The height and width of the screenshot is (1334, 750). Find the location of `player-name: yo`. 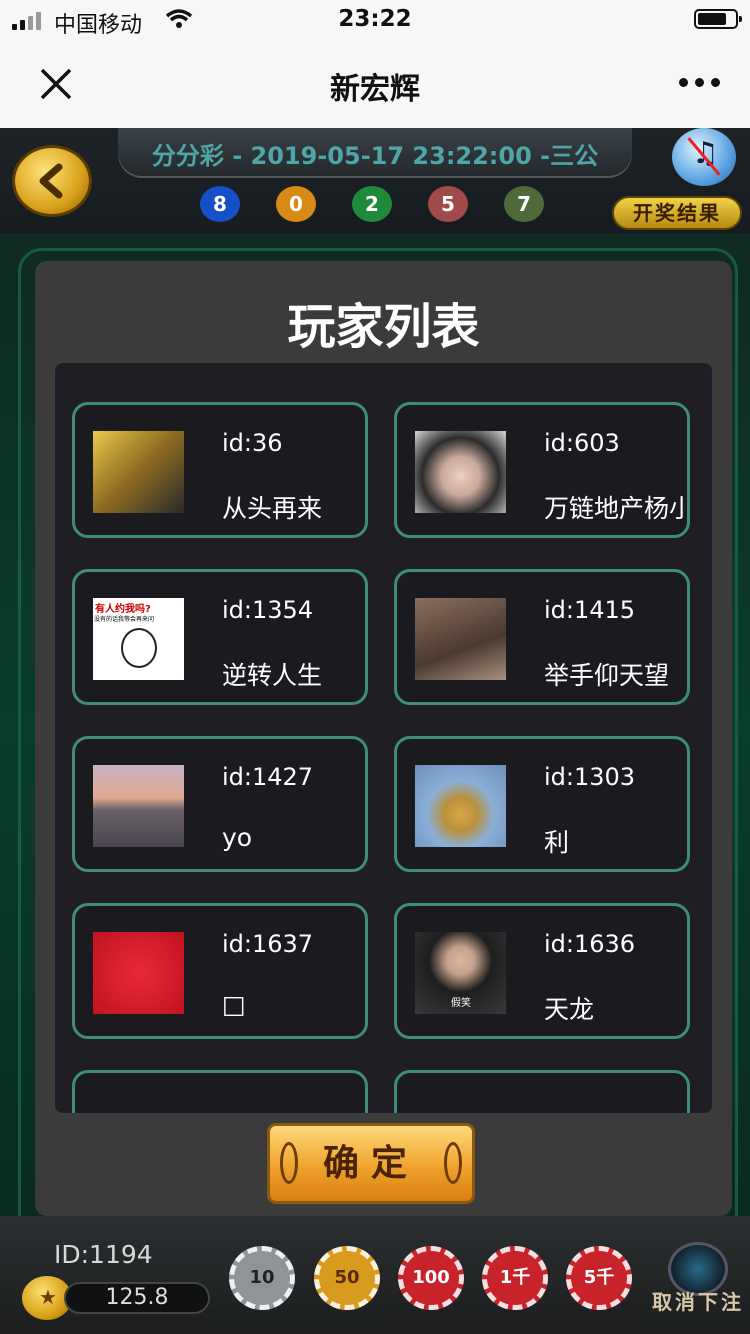

player-name: yo is located at coordinates (237, 837).